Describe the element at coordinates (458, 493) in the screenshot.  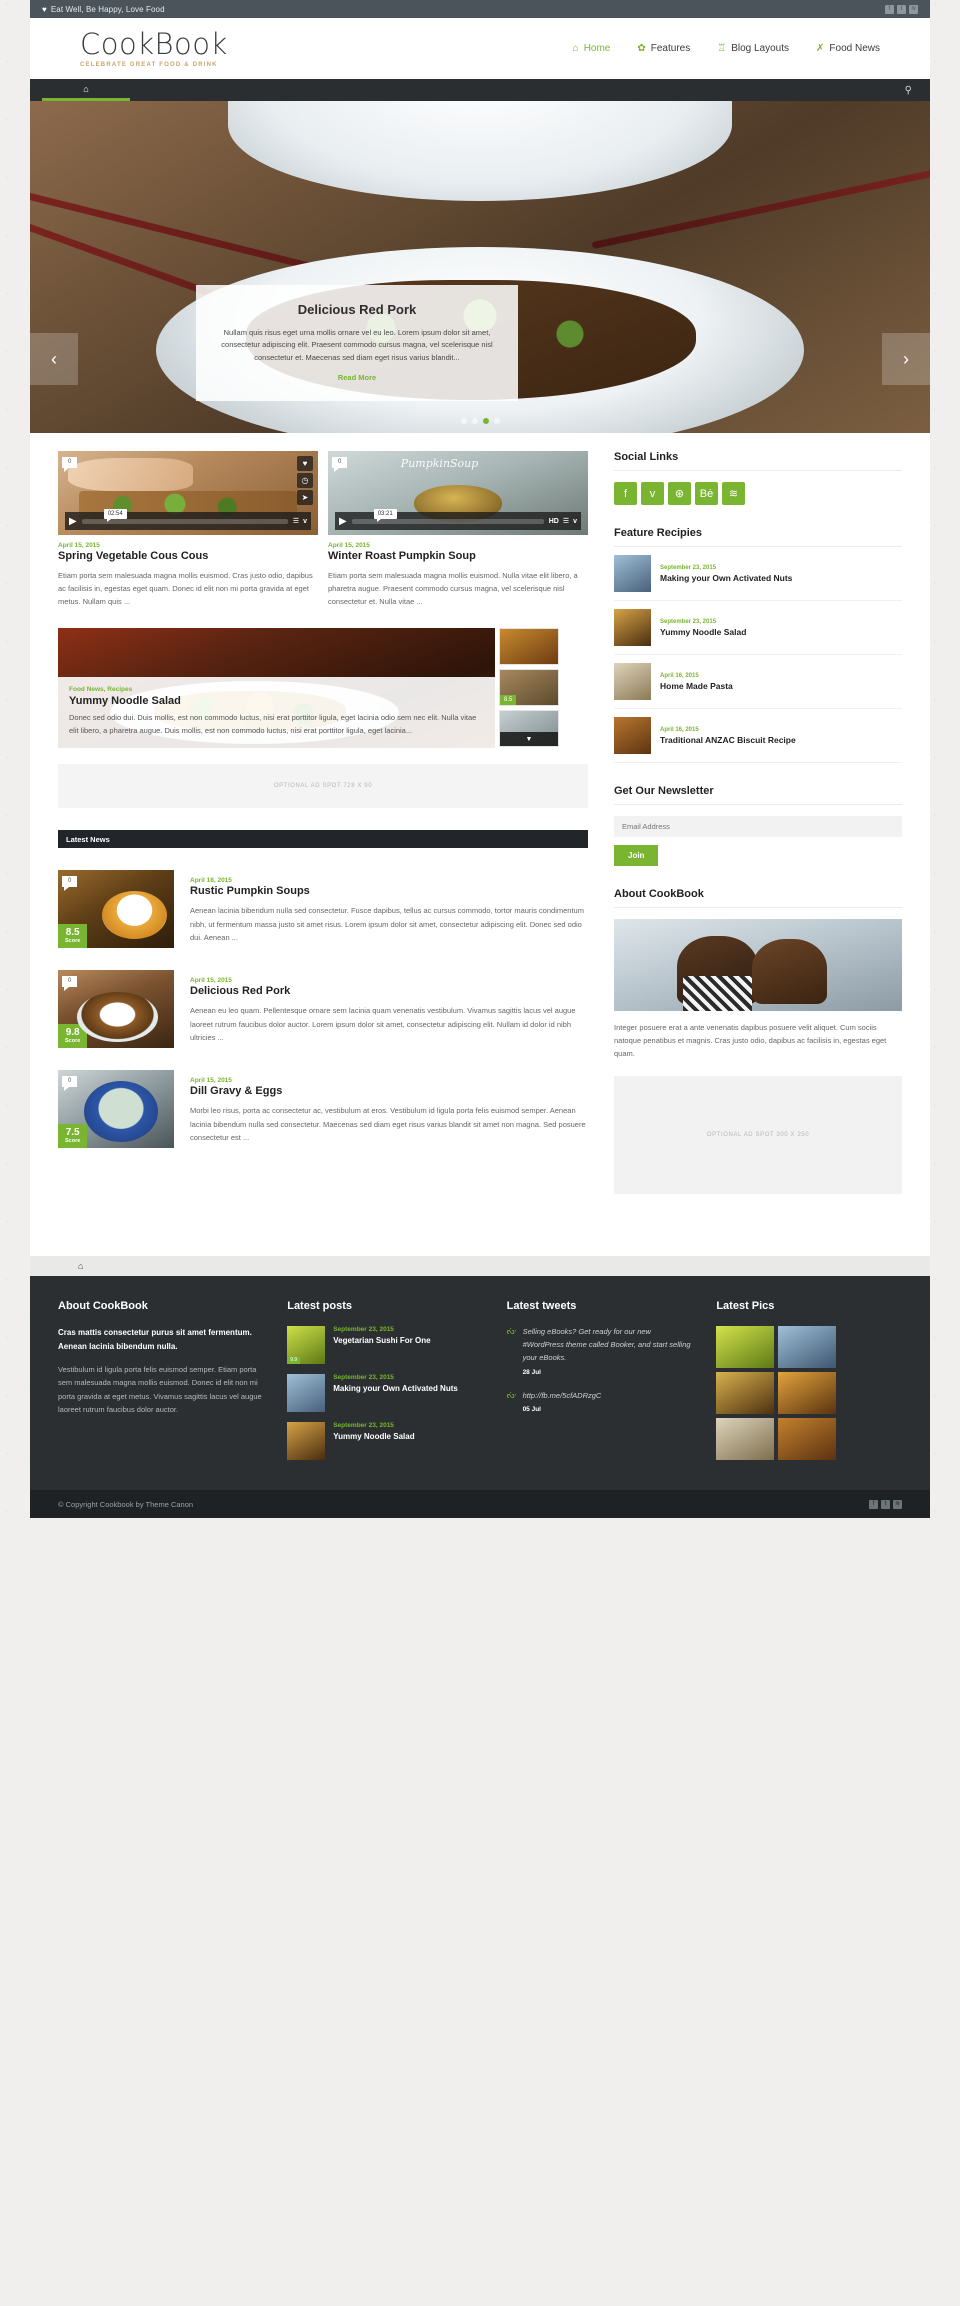
I see `video-thumbnail: PumpkinSoup 0 ▶ 03:21 HD ☰ v` at that location.